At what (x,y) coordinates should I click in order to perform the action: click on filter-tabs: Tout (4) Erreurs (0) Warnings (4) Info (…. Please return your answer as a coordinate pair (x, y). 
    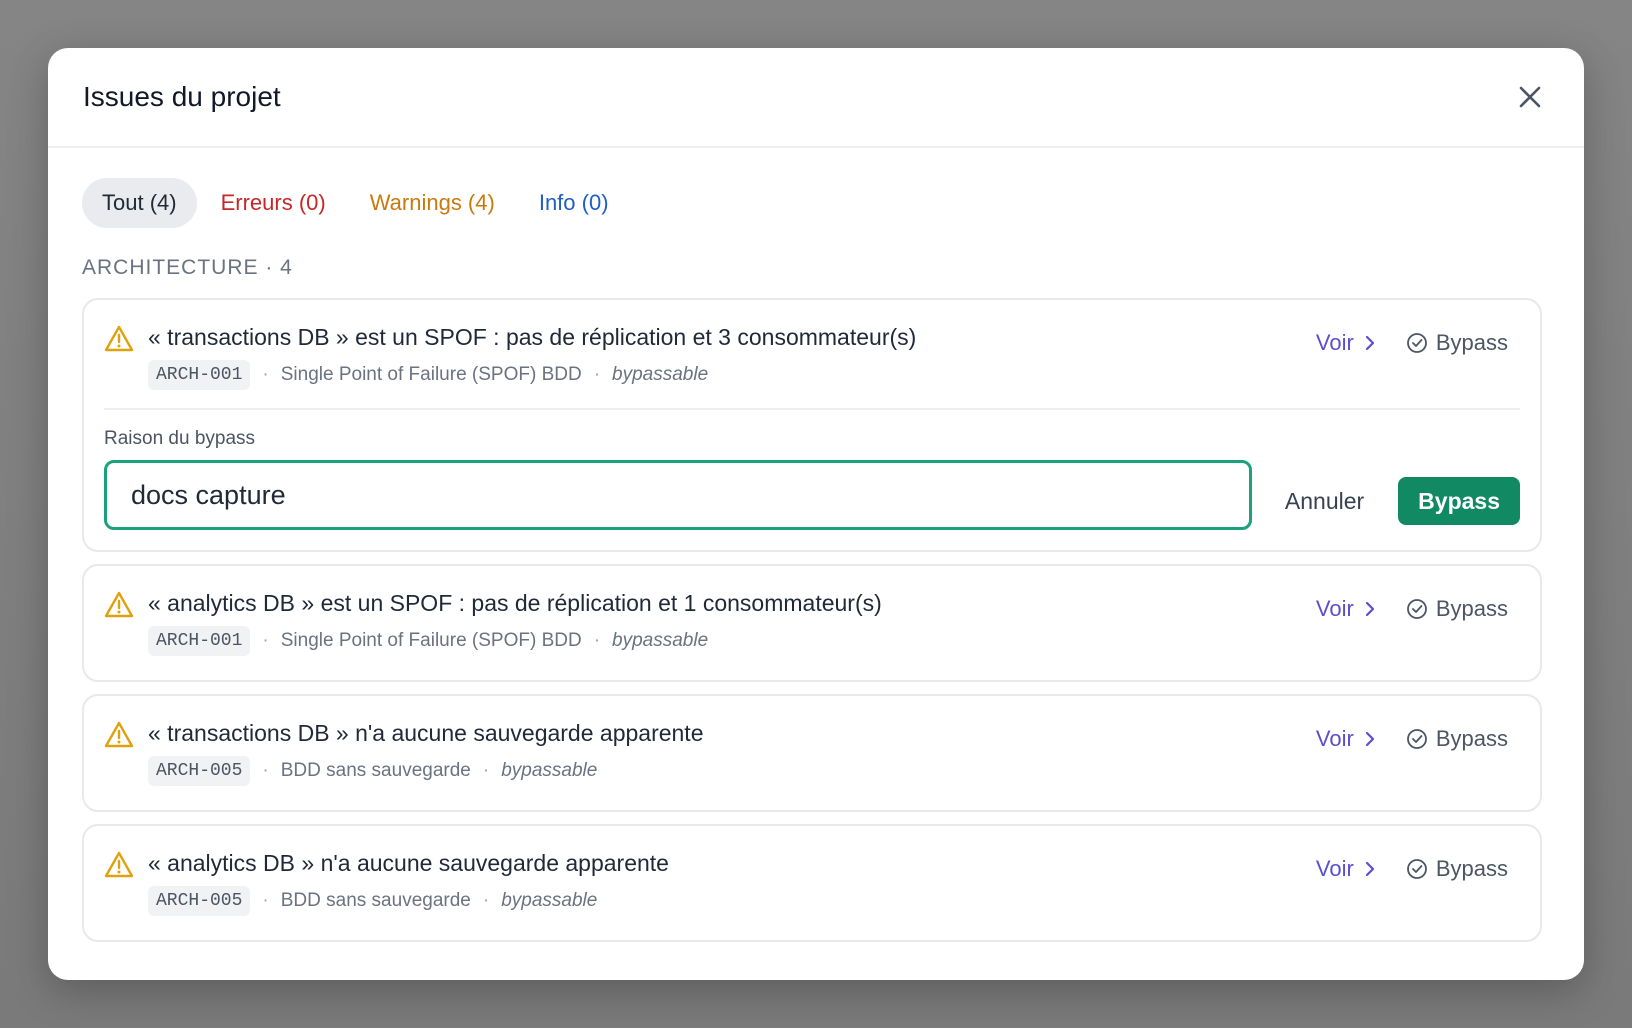
    Looking at the image, I should click on (812, 203).